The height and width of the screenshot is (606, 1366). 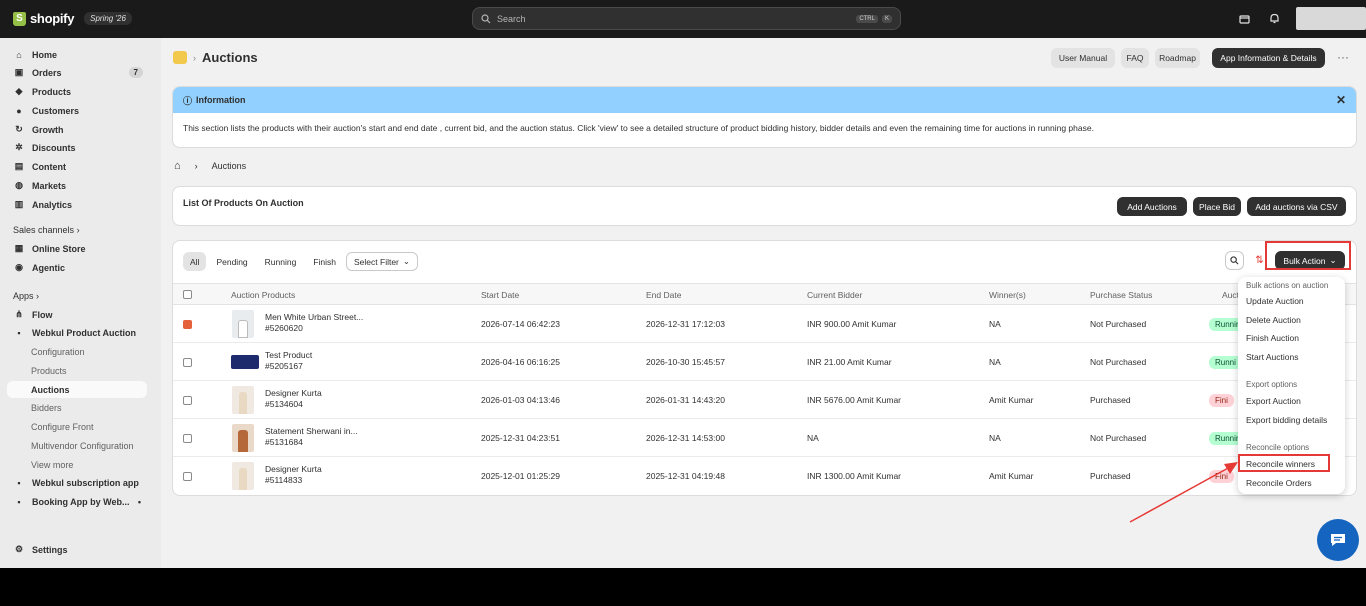 I want to click on chat-icon, so click(x=1338, y=540).